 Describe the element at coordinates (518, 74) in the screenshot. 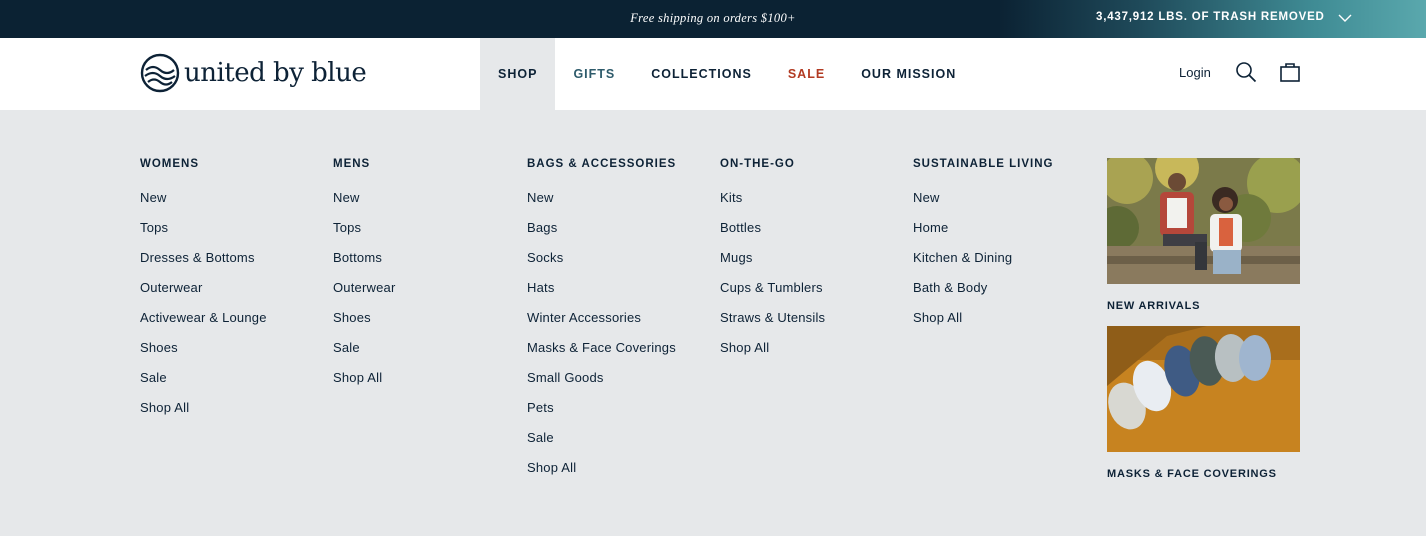

I see `nav-shop: SHOP` at that location.